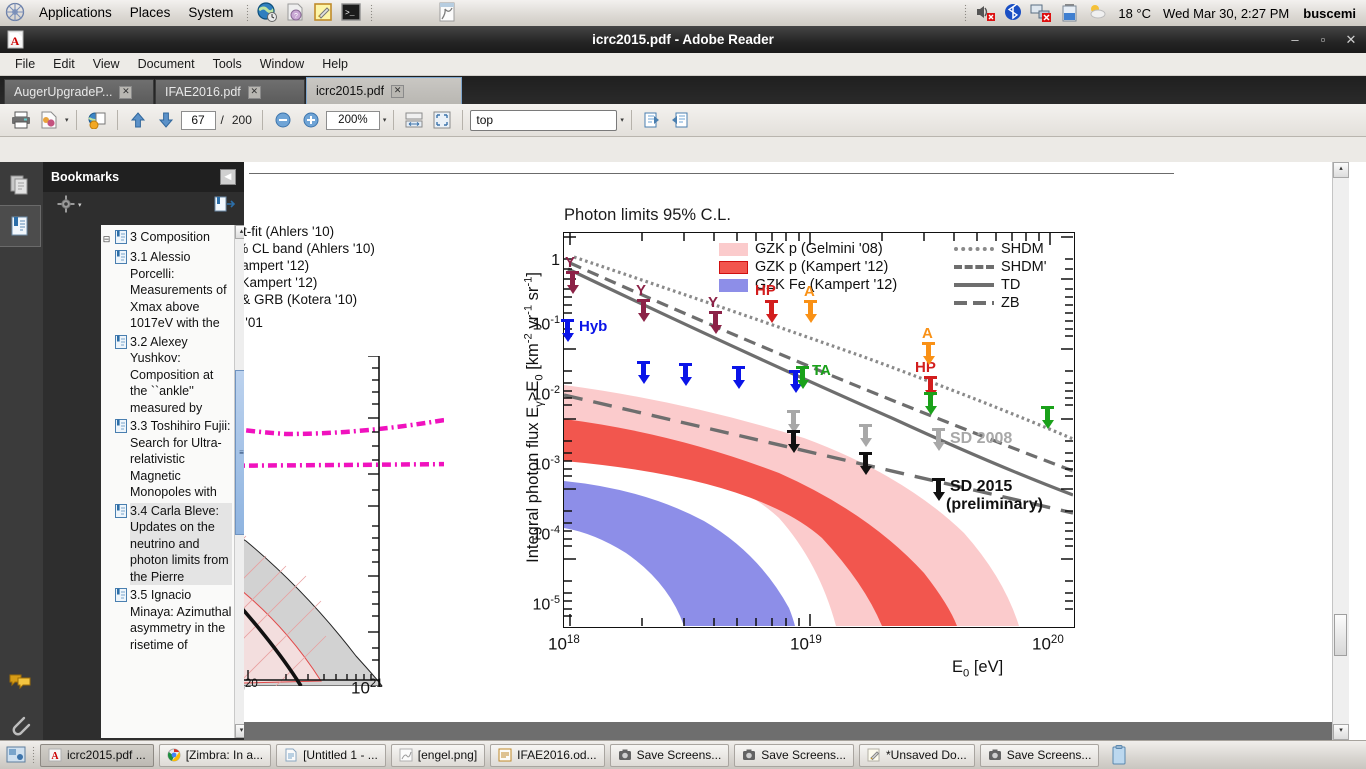 The width and height of the screenshot is (1366, 769). What do you see at coordinates (808, 249) in the screenshot?
I see `legend-entry-gzk-p-gelmini: GZK p (Gelmini '08)` at bounding box center [808, 249].